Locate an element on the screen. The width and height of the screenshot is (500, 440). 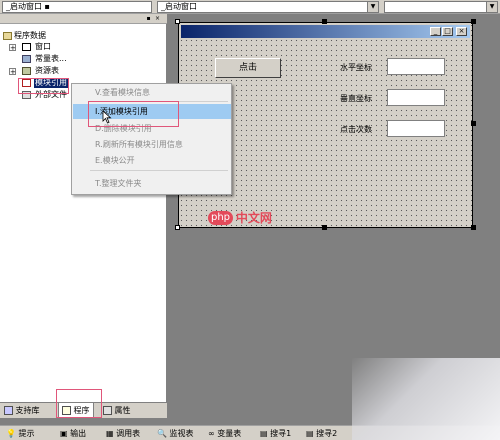
menu-item-refresh-module-refs: R.刷新所有模块引用信息 is located at coordinates (152, 144).